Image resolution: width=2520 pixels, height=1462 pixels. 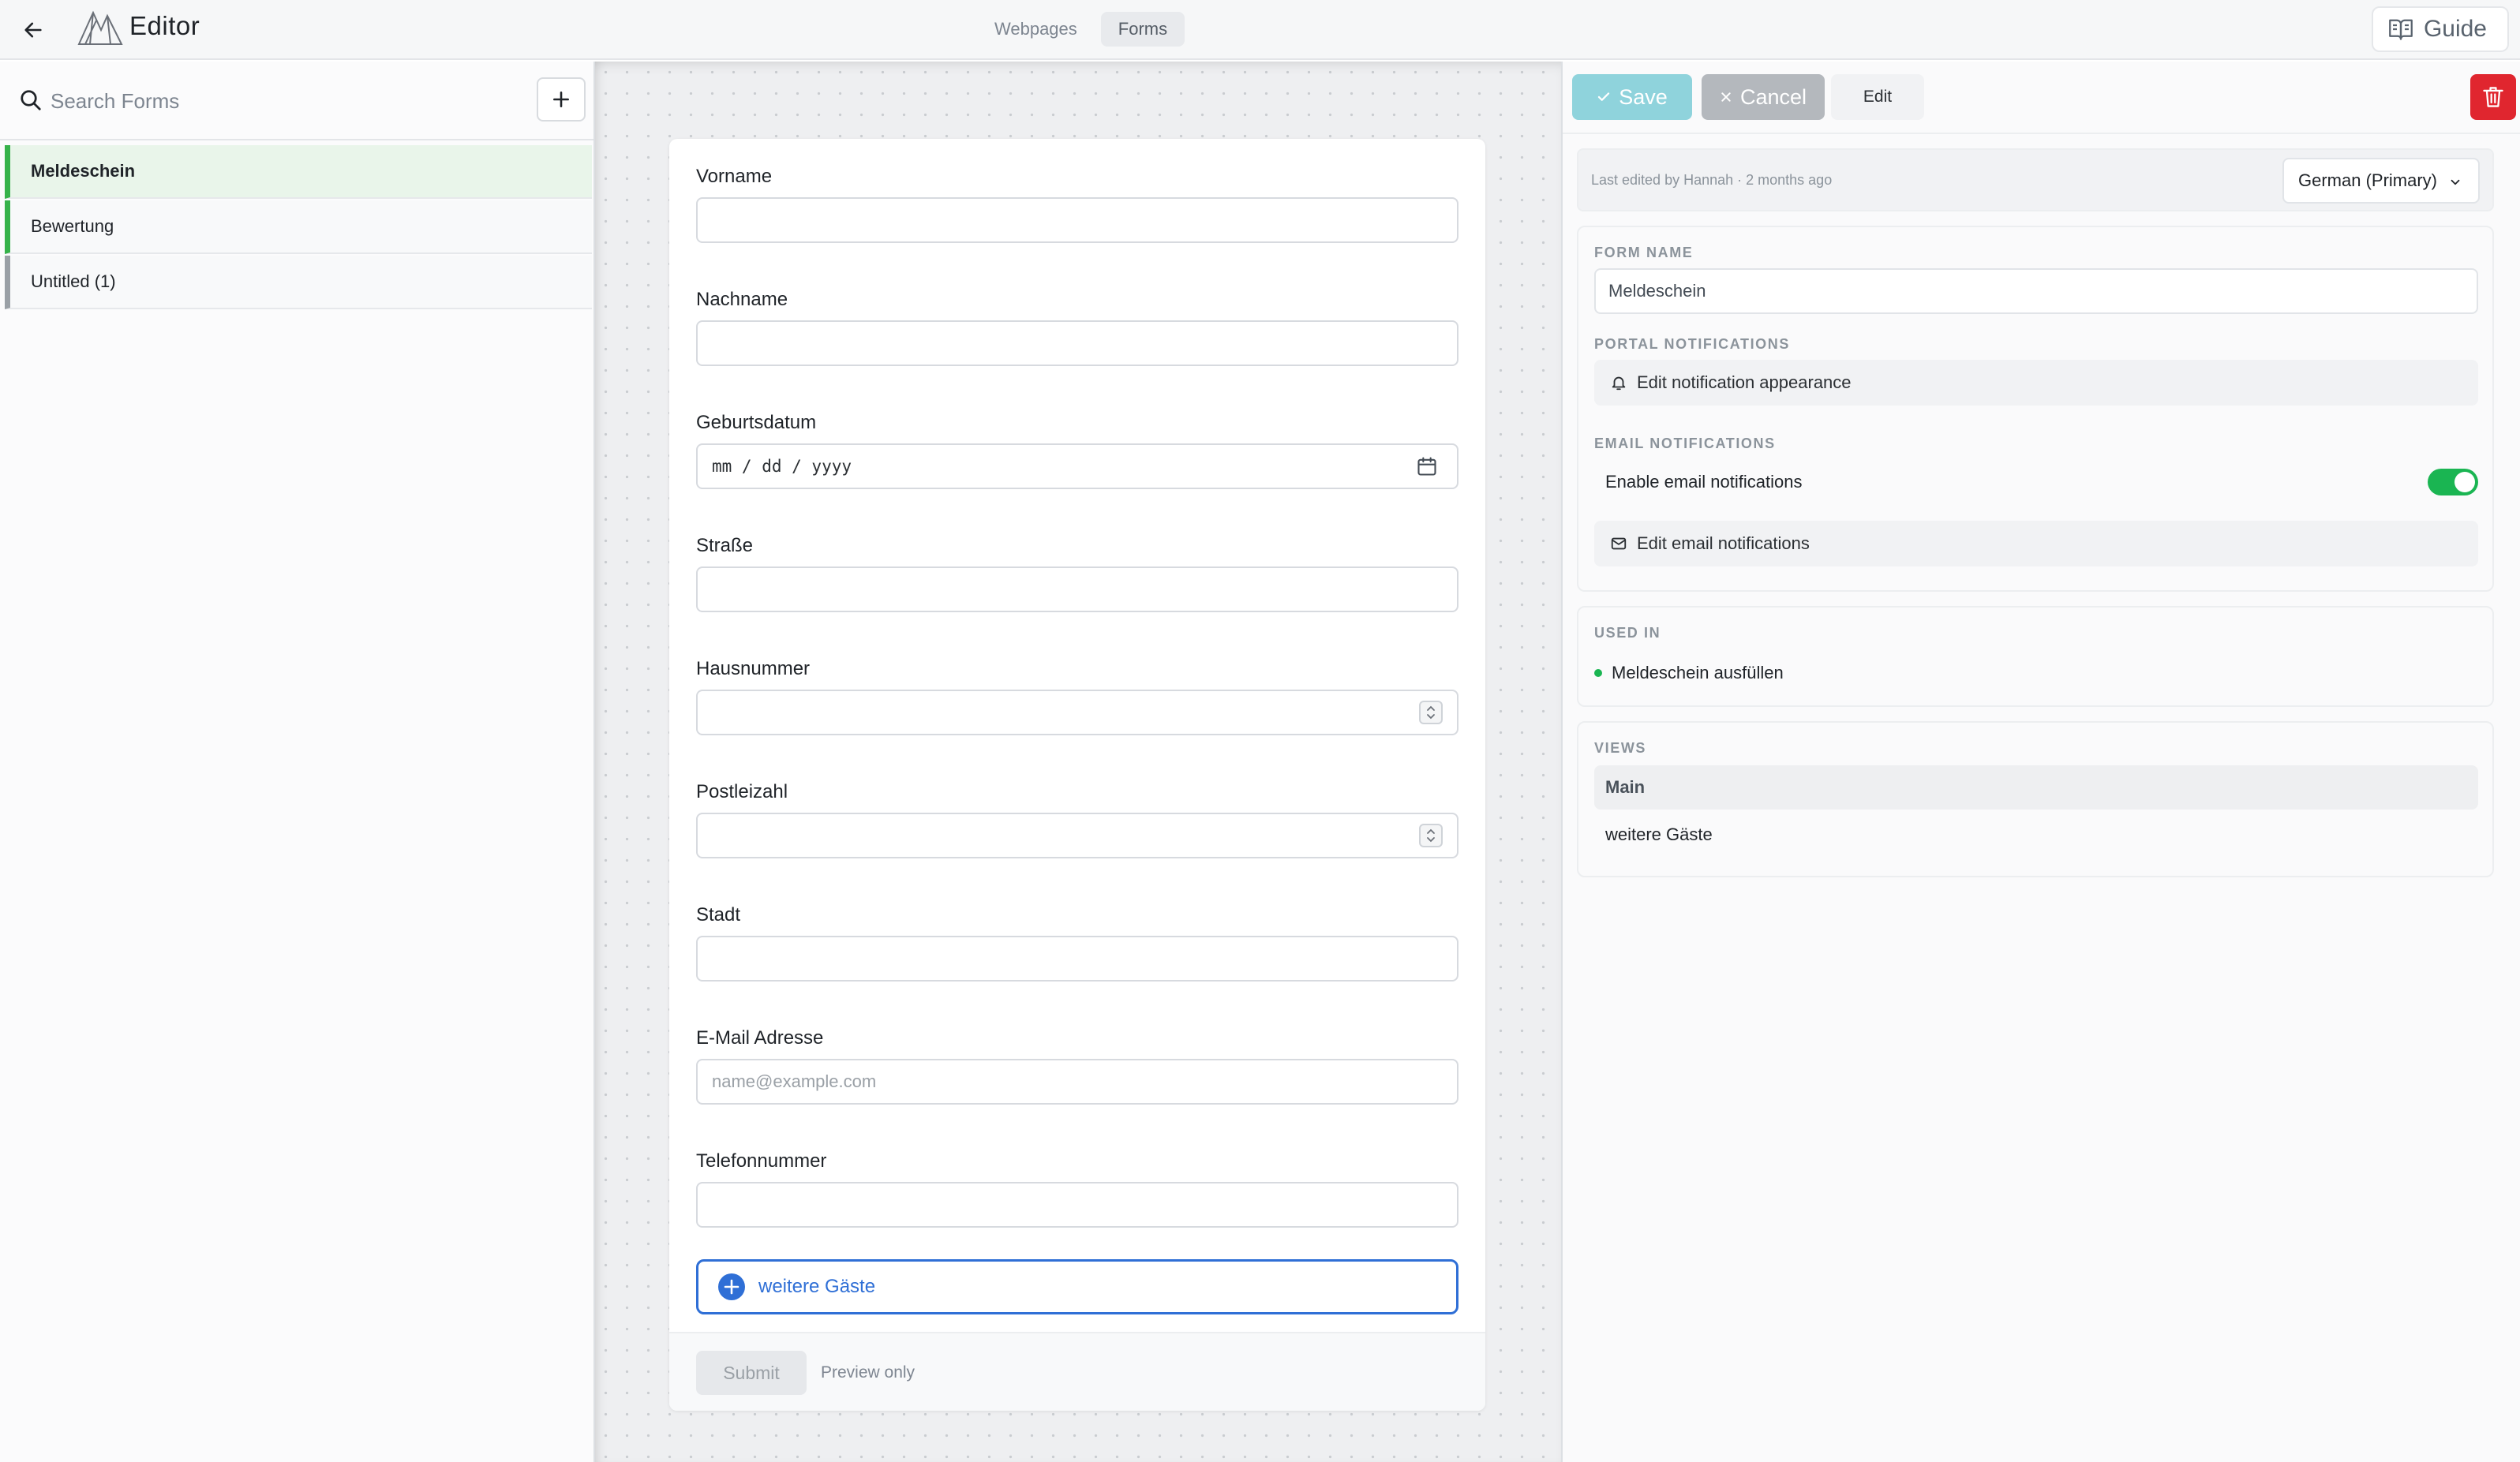 I want to click on preview-only-note: Preview only, so click(x=868, y=1372).